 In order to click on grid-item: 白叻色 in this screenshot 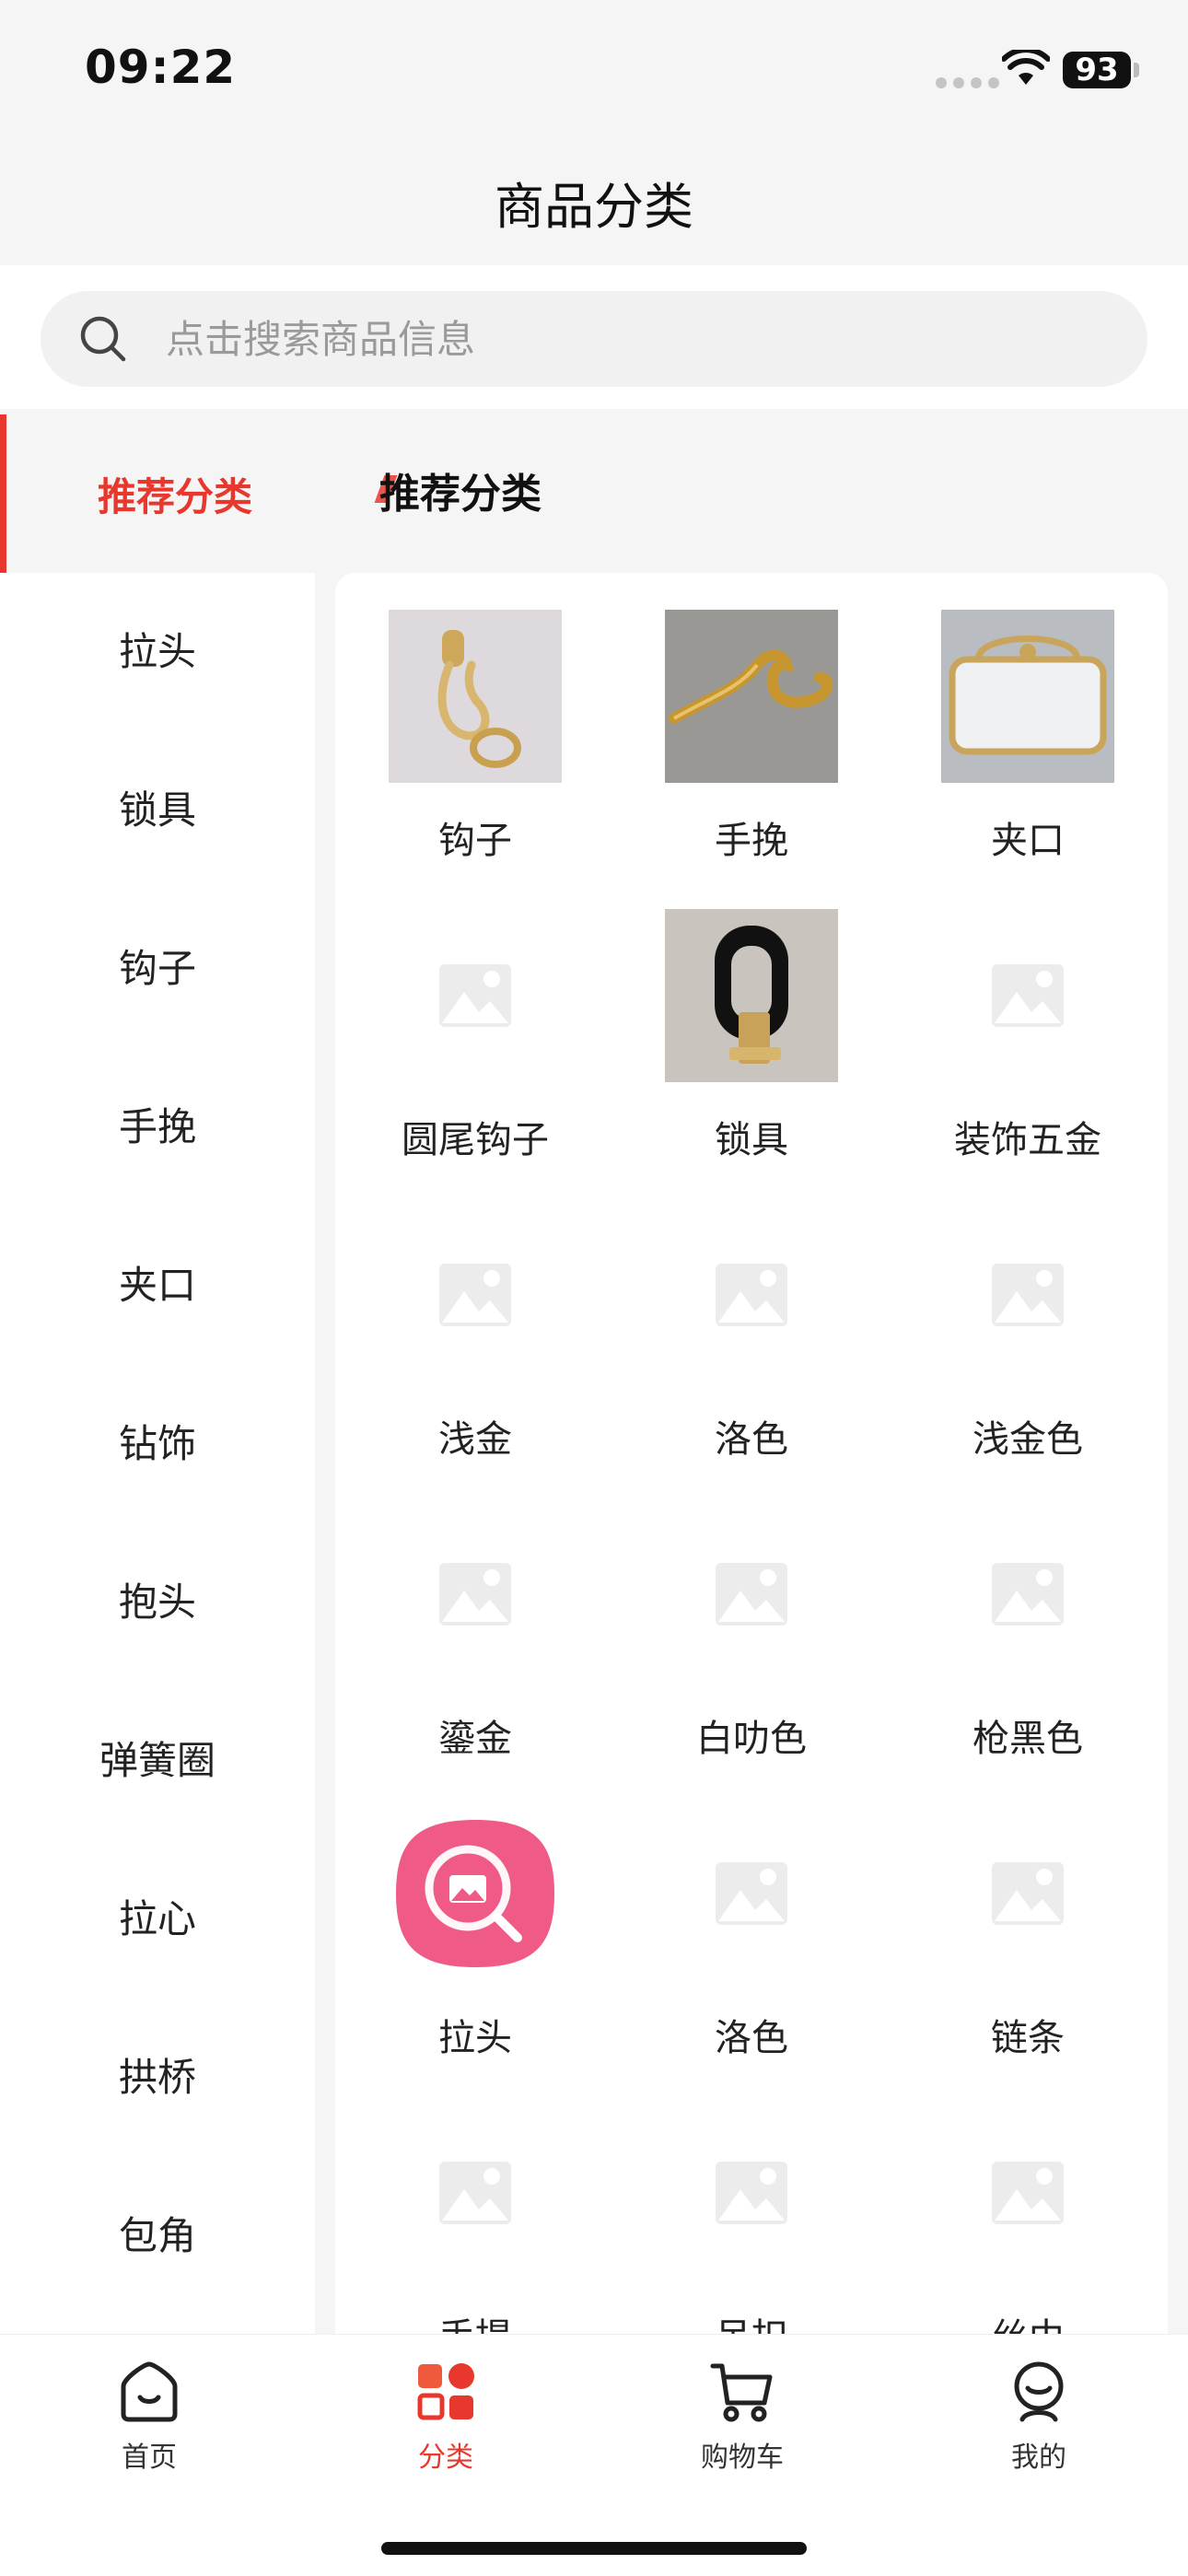, I will do `click(751, 1657)`.